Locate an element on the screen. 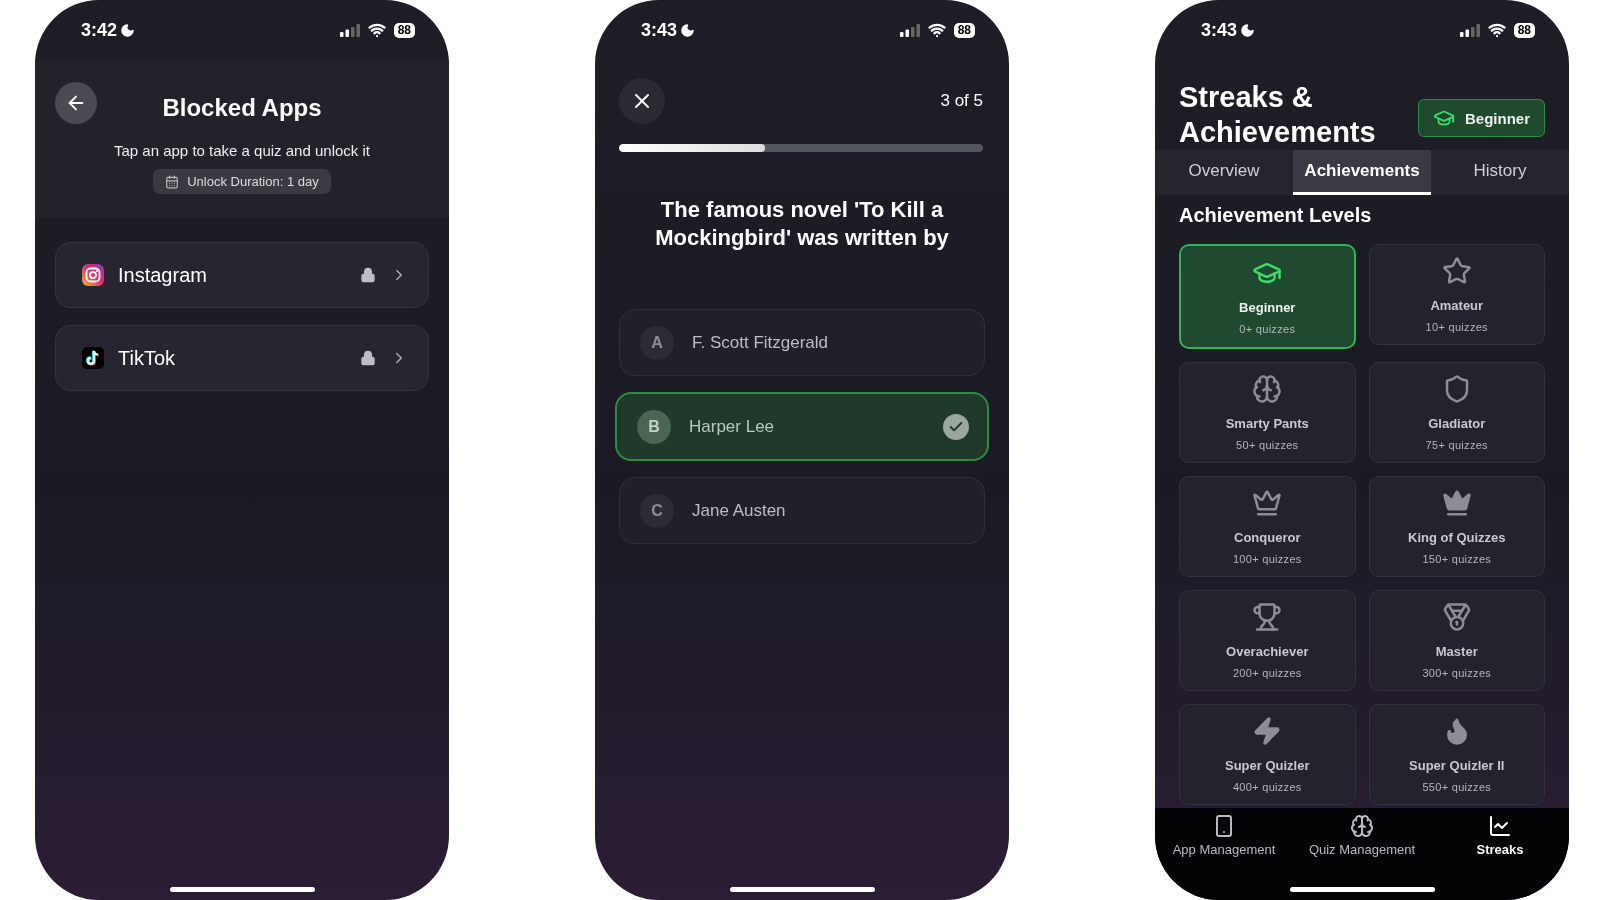 Image resolution: width=1600 pixels, height=900 pixels. achievement-name: King of Quizzes is located at coordinates (1457, 537).